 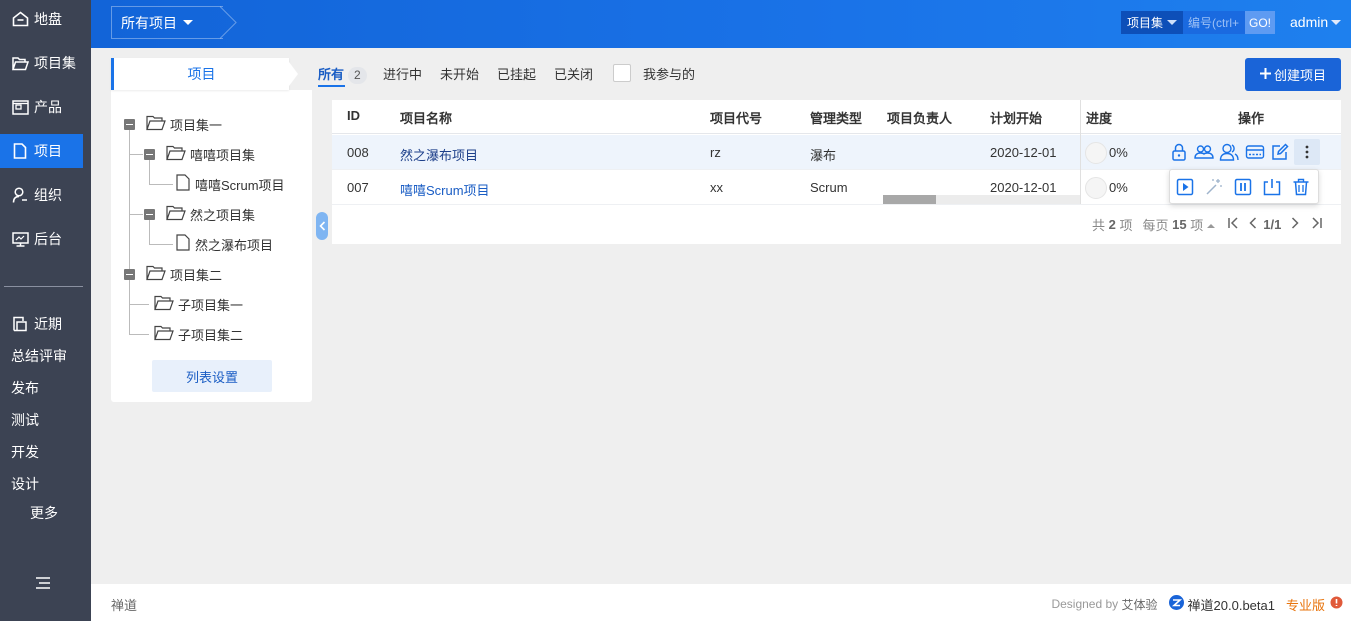 I want to click on nav-item-program: 项目集, so click(x=45, y=63).